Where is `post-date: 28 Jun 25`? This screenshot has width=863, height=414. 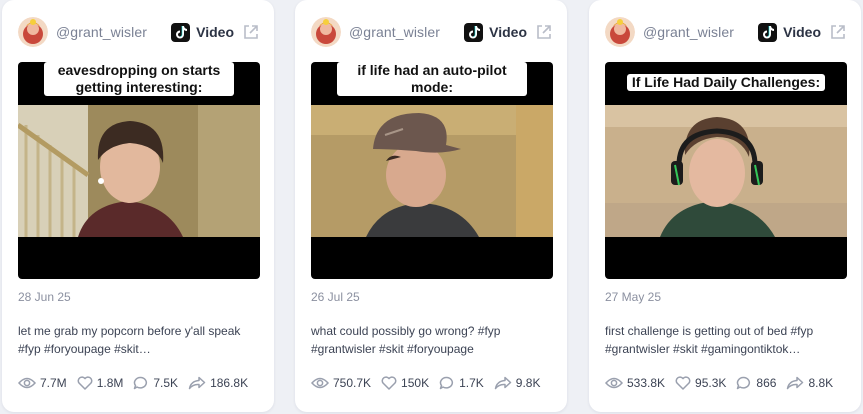
post-date: 28 Jun 25 is located at coordinates (44, 297).